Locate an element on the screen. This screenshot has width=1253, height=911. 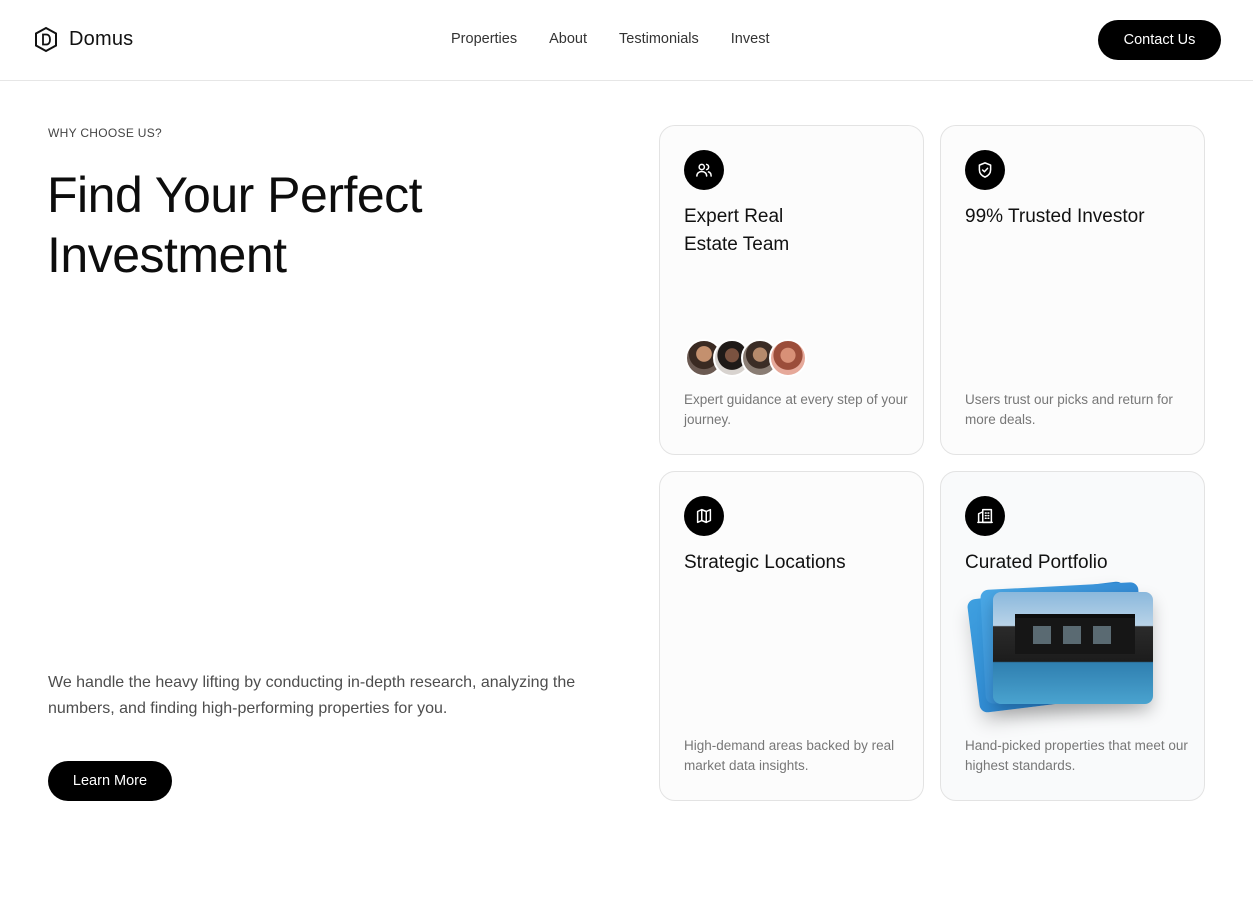
contact-us-button: Contact Us is located at coordinates (1159, 40).